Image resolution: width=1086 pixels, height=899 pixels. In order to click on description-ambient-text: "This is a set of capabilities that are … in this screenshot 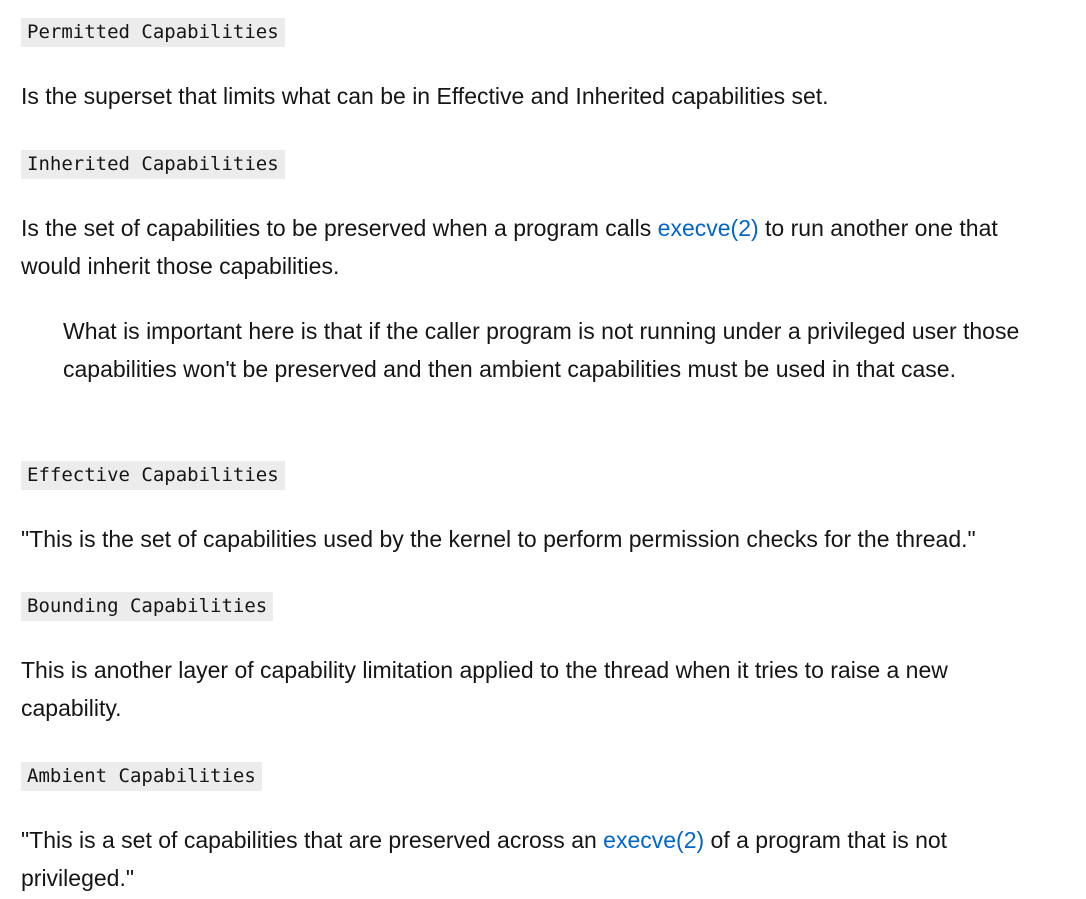, I will do `click(536, 859)`.